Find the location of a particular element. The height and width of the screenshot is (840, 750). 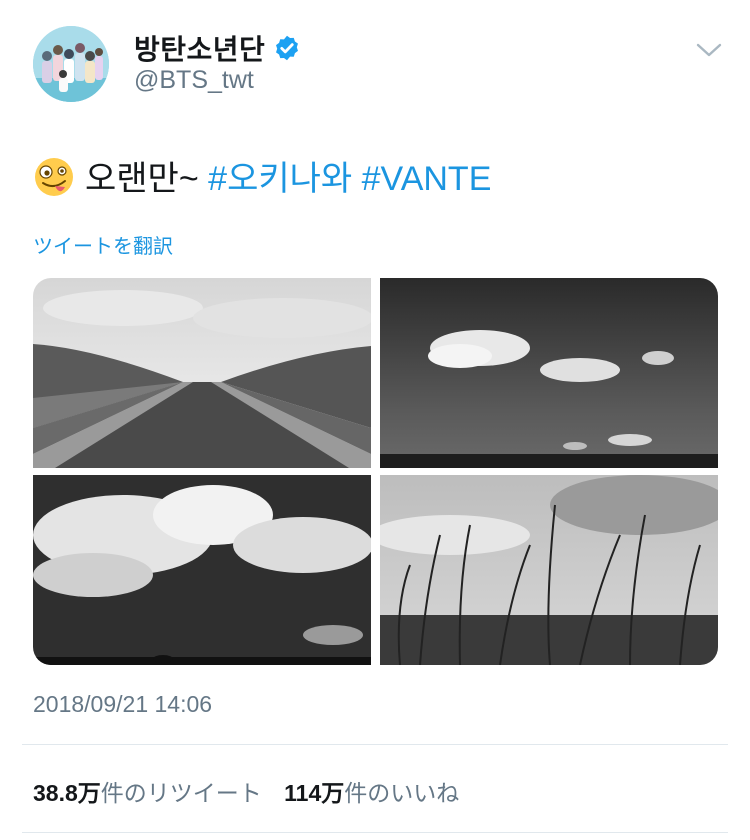

like-count: 114万 is located at coordinates (314, 793).